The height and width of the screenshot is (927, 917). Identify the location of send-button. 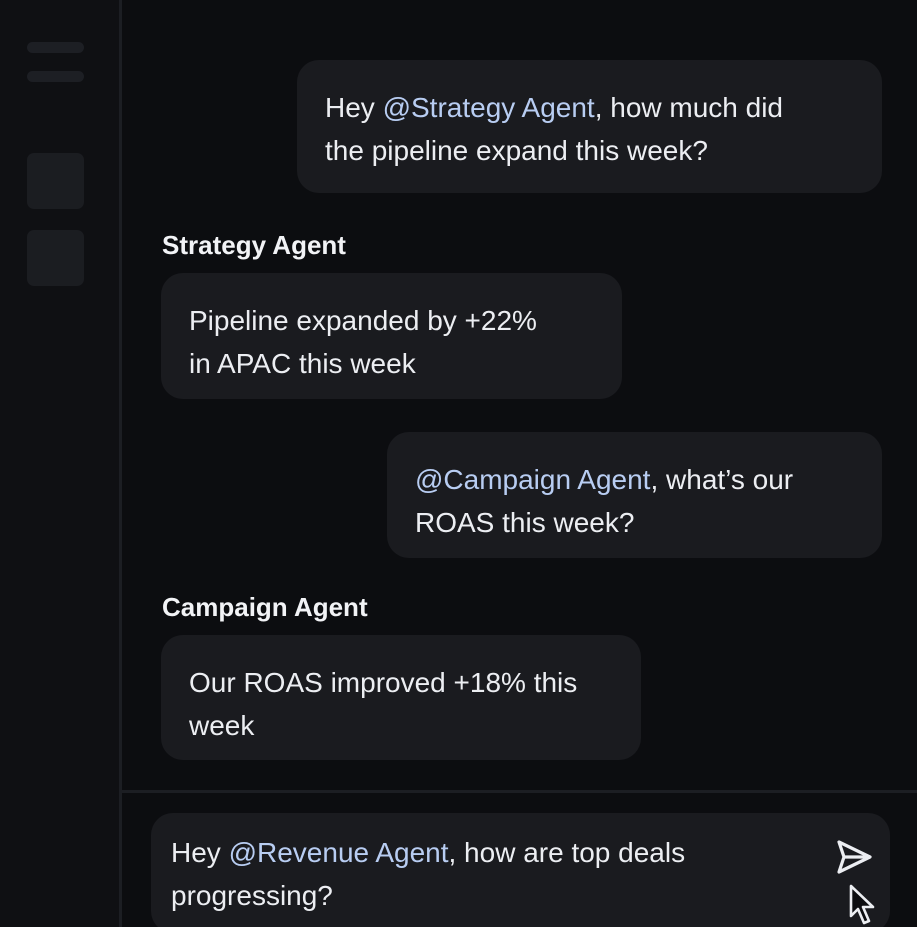
(854, 857).